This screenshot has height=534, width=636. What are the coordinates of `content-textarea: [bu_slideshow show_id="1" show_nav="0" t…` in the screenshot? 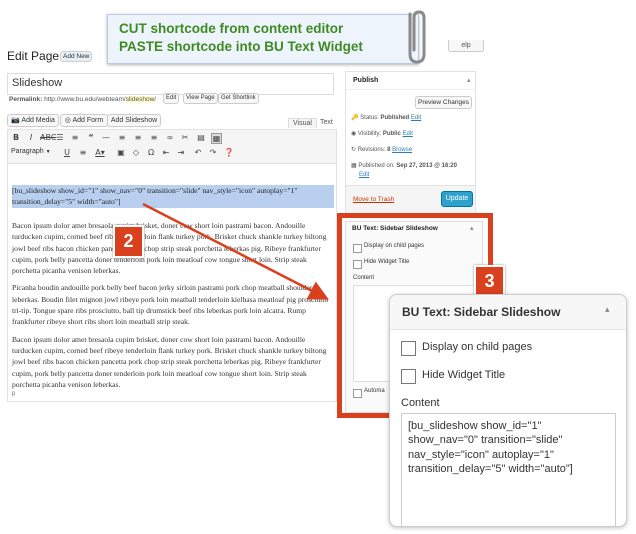 It's located at (508, 469).